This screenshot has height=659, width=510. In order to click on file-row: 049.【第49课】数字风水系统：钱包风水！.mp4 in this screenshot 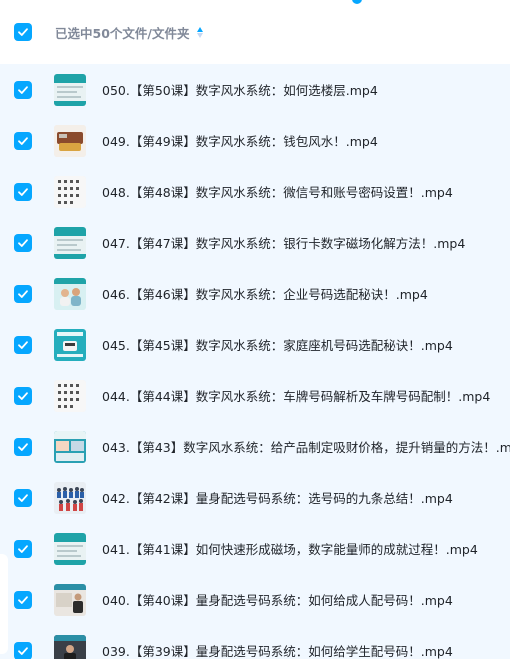, I will do `click(255, 140)`.